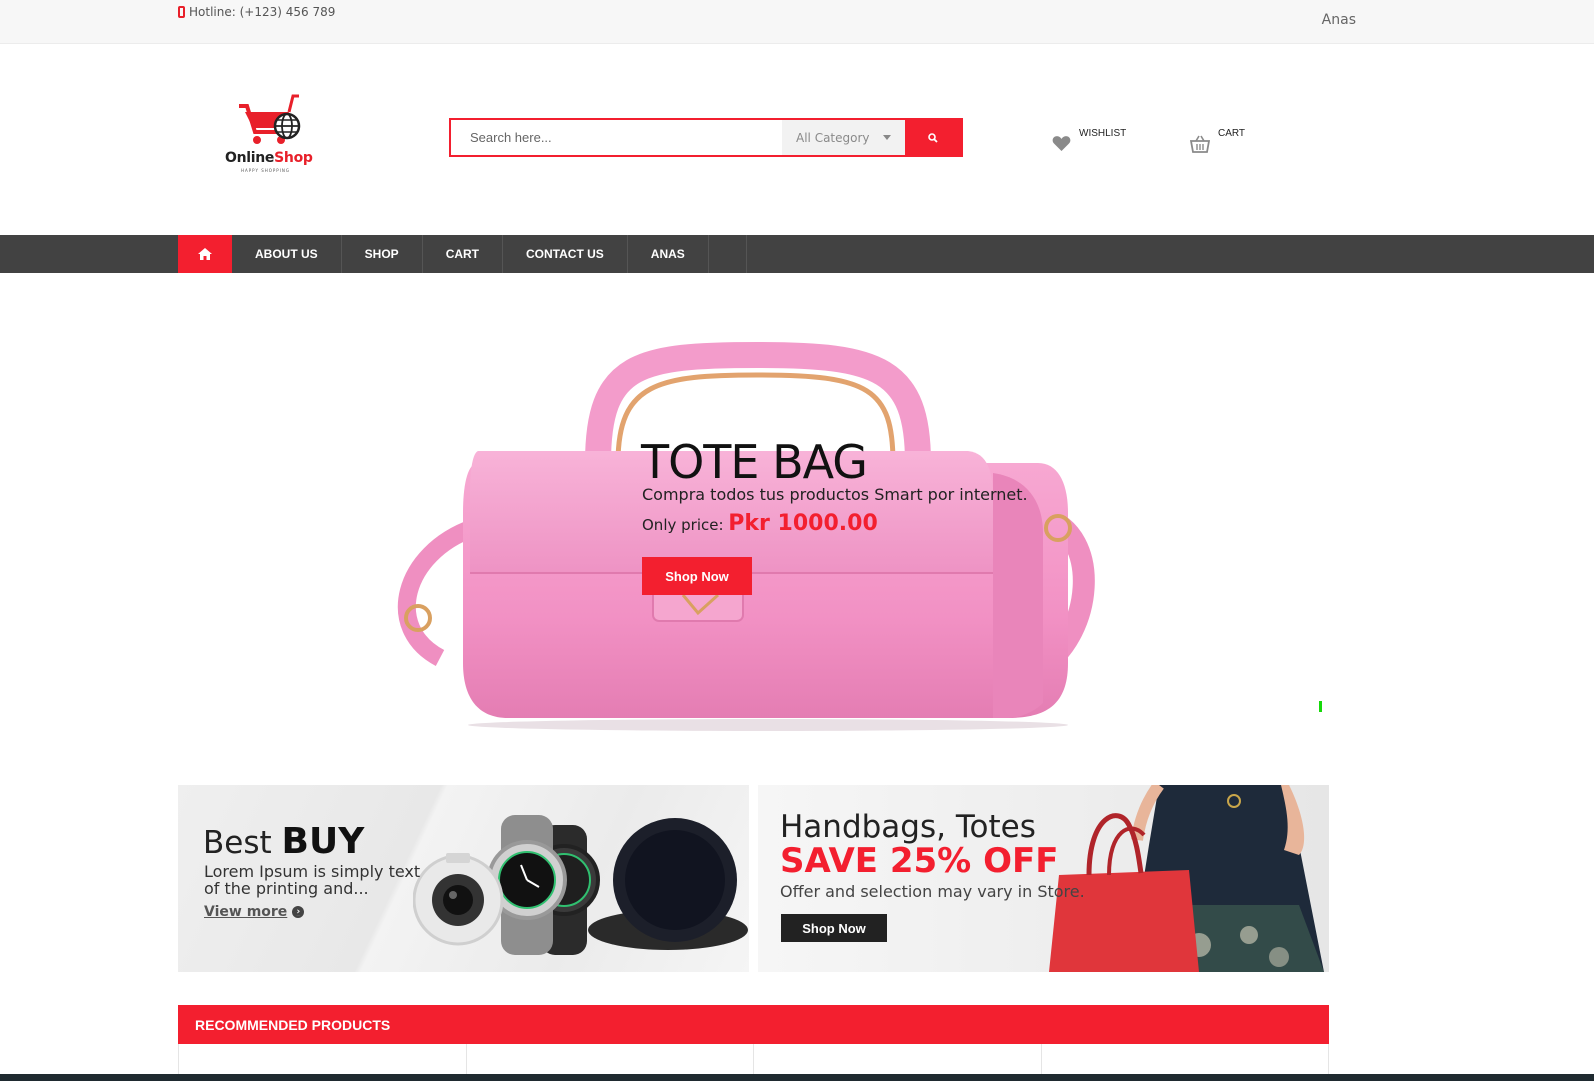 The height and width of the screenshot is (1081, 1594). What do you see at coordinates (463, 254) in the screenshot?
I see `nav-item-cart: CART` at bounding box center [463, 254].